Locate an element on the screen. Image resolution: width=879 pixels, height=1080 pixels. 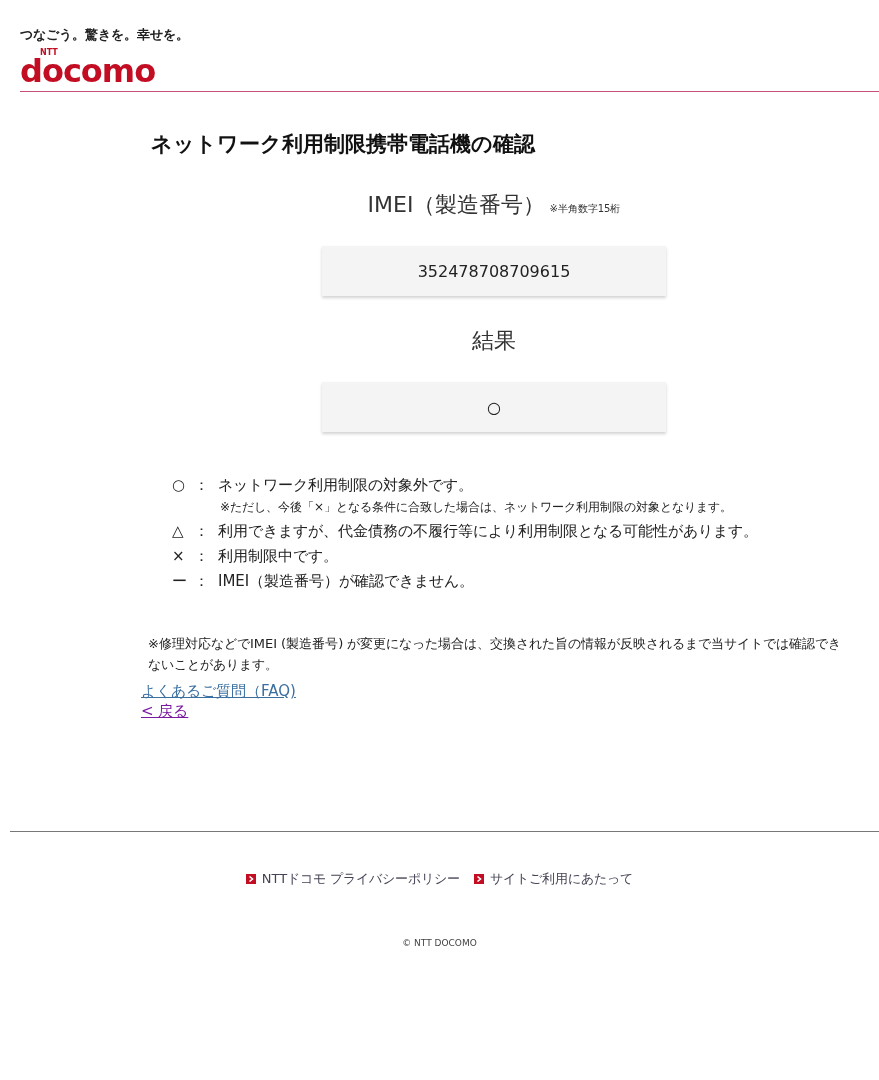
logo-subtext: NTT is located at coordinates (49, 52).